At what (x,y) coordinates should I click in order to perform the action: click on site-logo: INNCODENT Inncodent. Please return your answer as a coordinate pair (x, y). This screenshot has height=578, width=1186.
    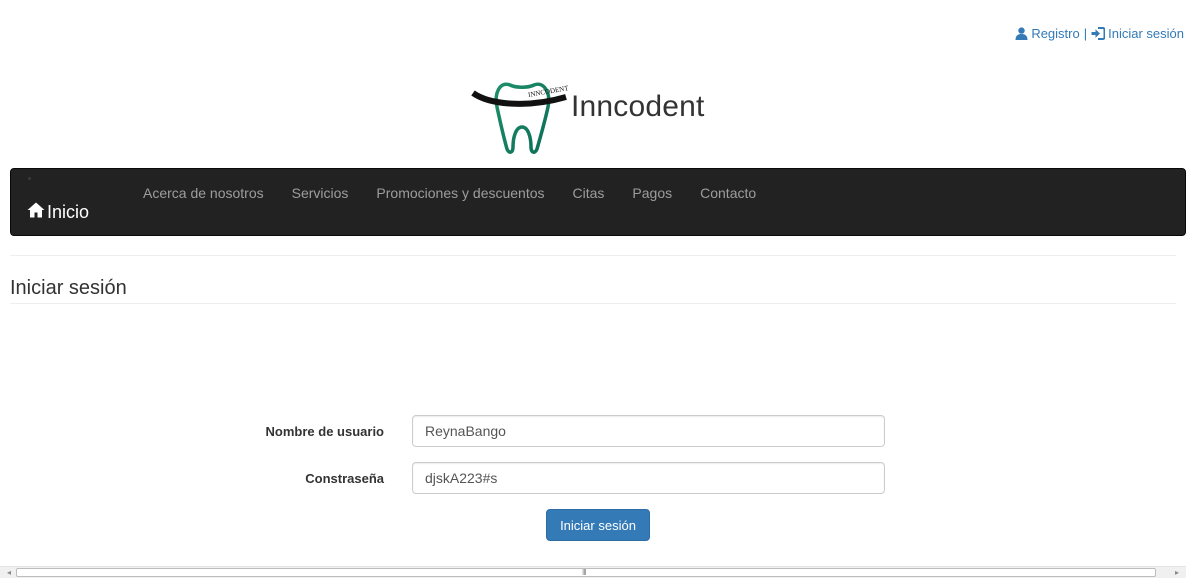
    Looking at the image, I should click on (600, 116).